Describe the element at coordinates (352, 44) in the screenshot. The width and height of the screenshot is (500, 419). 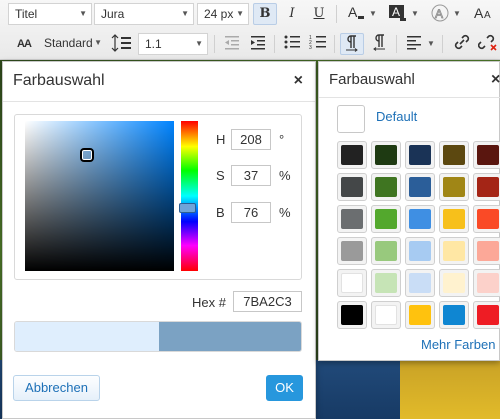
I see `ltr-direction-button` at that location.